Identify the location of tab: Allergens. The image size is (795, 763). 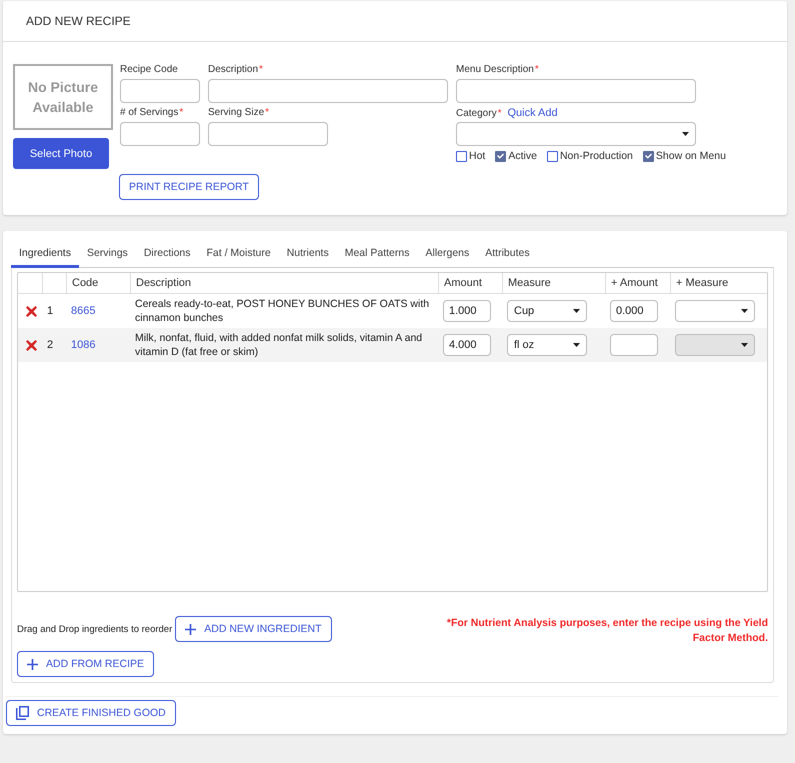
(447, 256).